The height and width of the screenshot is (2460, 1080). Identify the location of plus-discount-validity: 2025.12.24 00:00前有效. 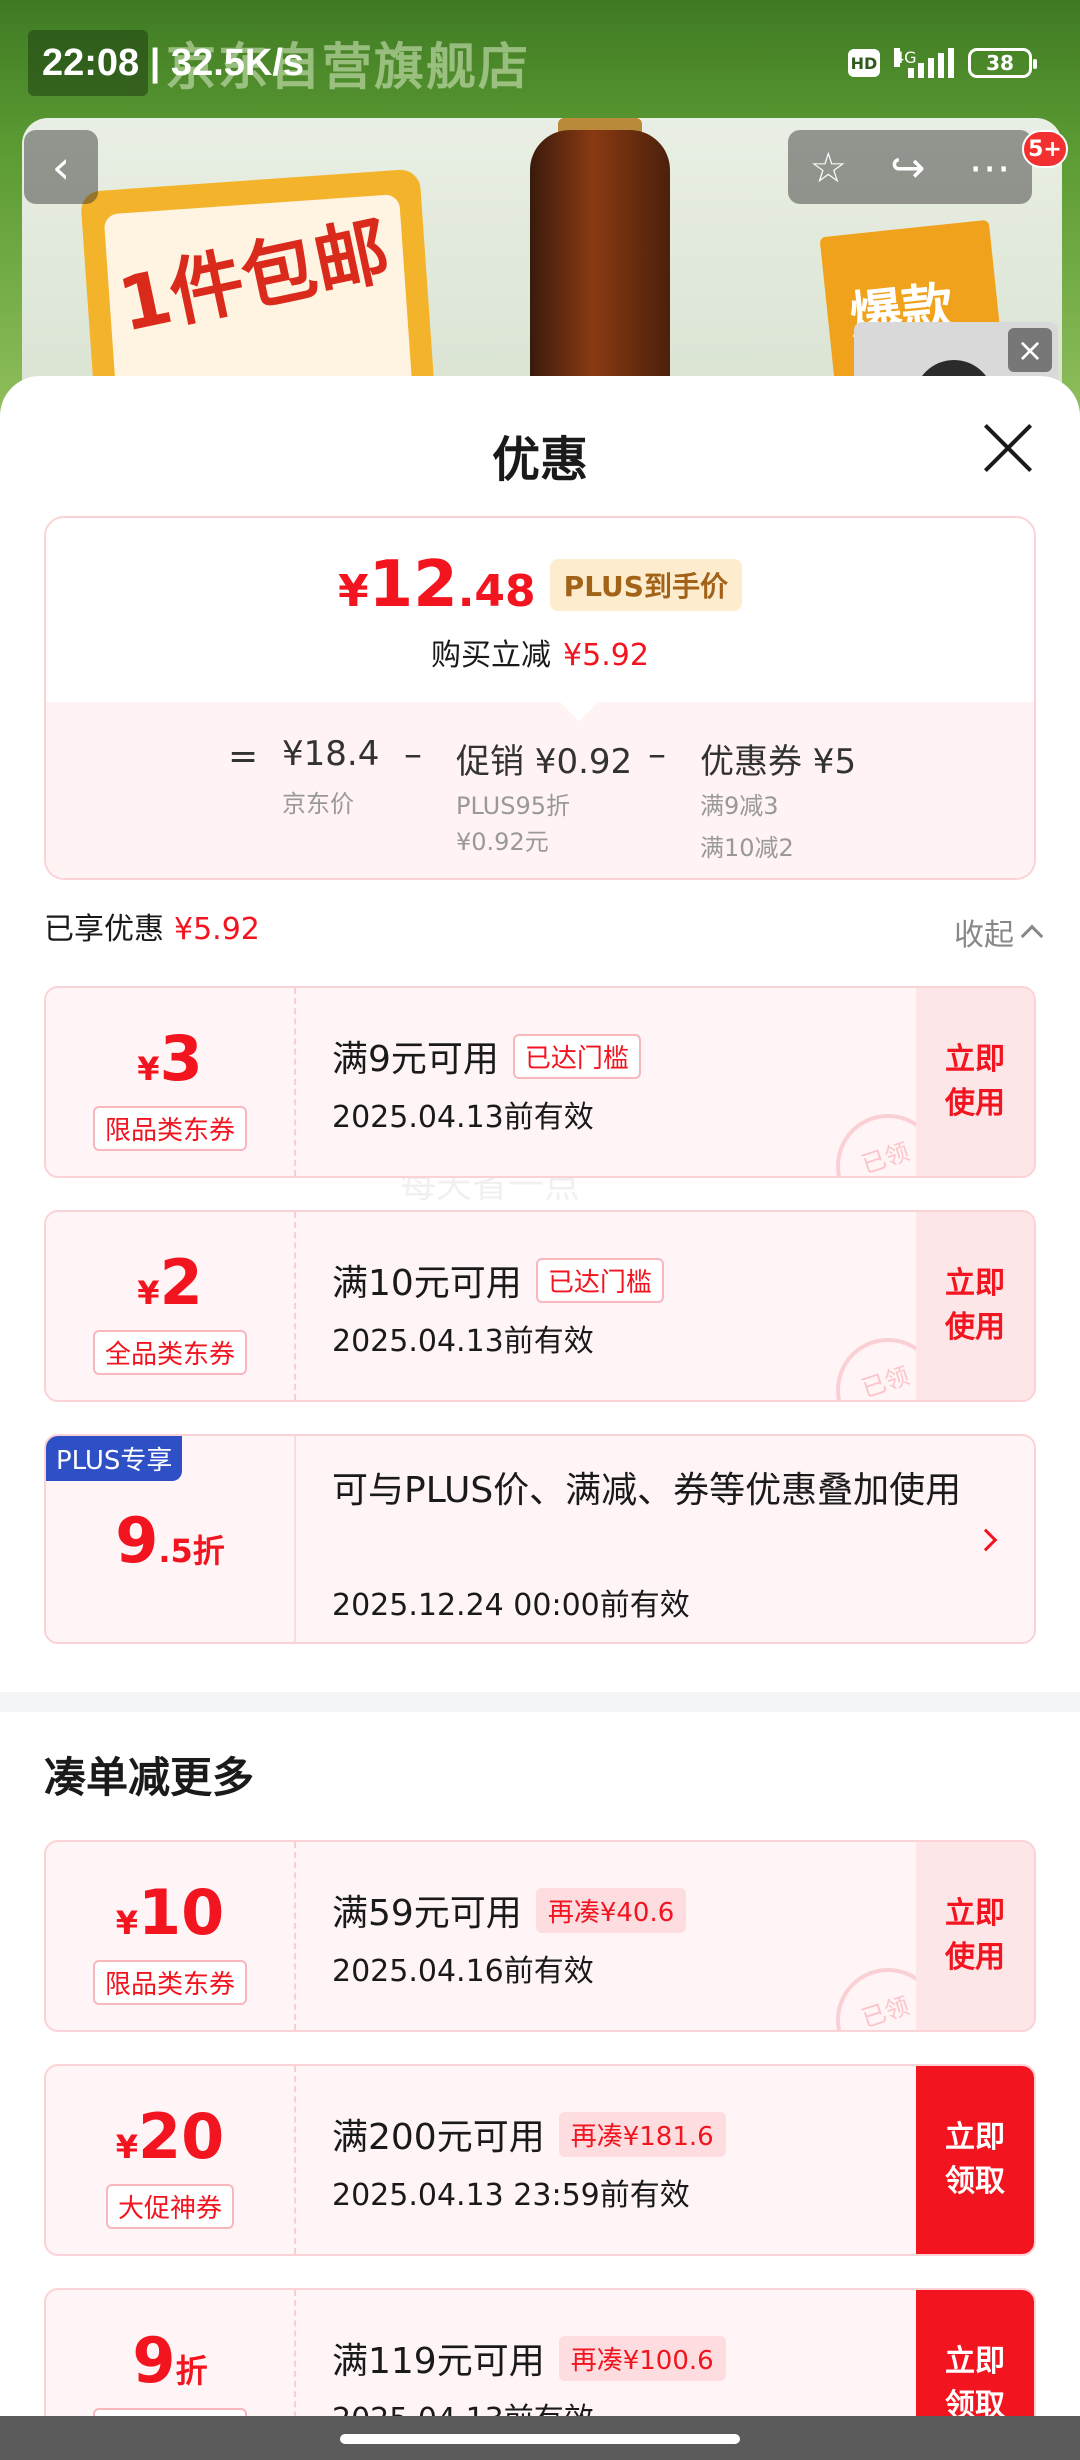
(511, 1605).